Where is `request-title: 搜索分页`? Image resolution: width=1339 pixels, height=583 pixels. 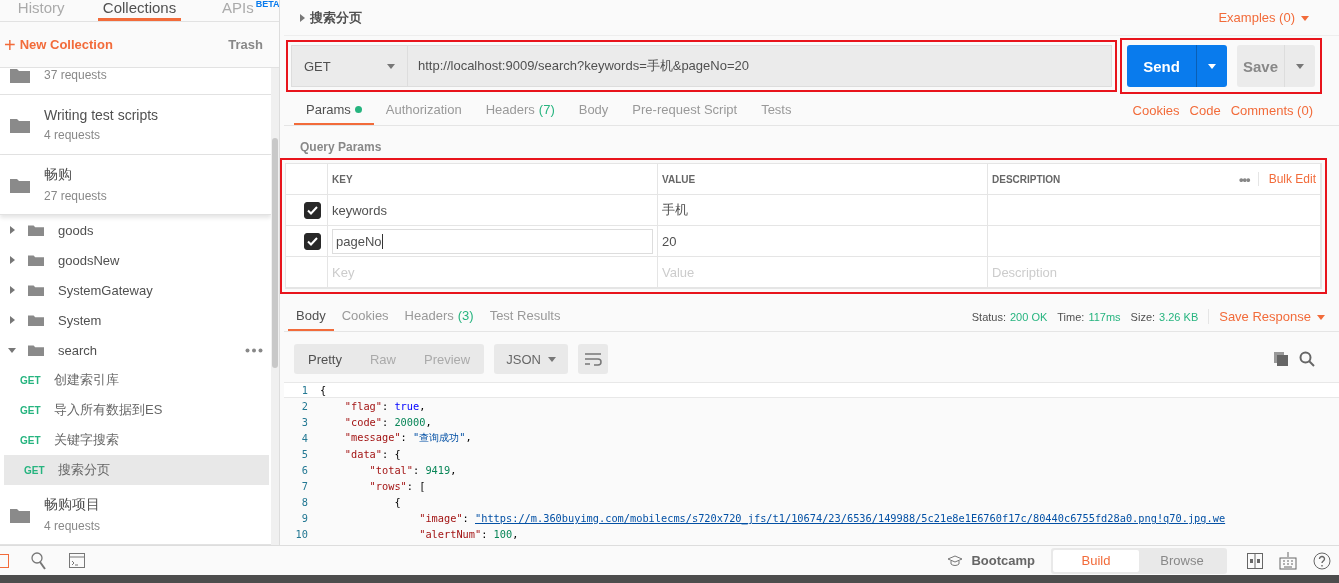
request-title: 搜索分页 is located at coordinates (330, 17).